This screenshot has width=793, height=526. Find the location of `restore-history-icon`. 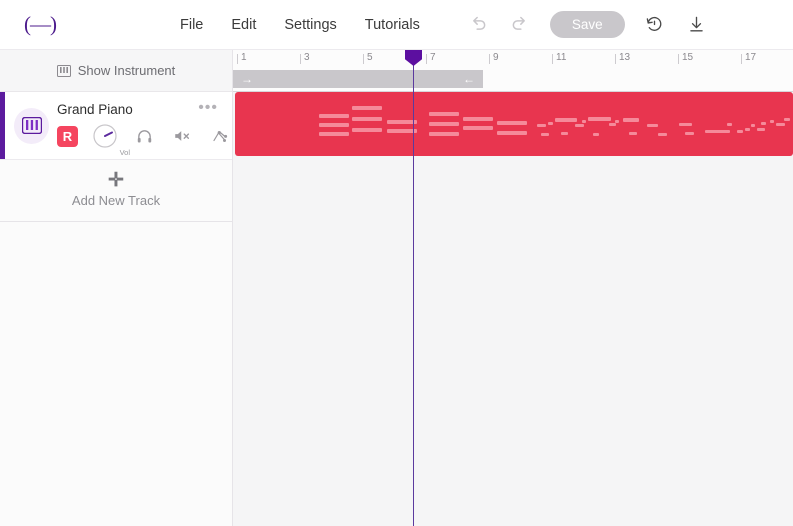

restore-history-icon is located at coordinates (655, 25).